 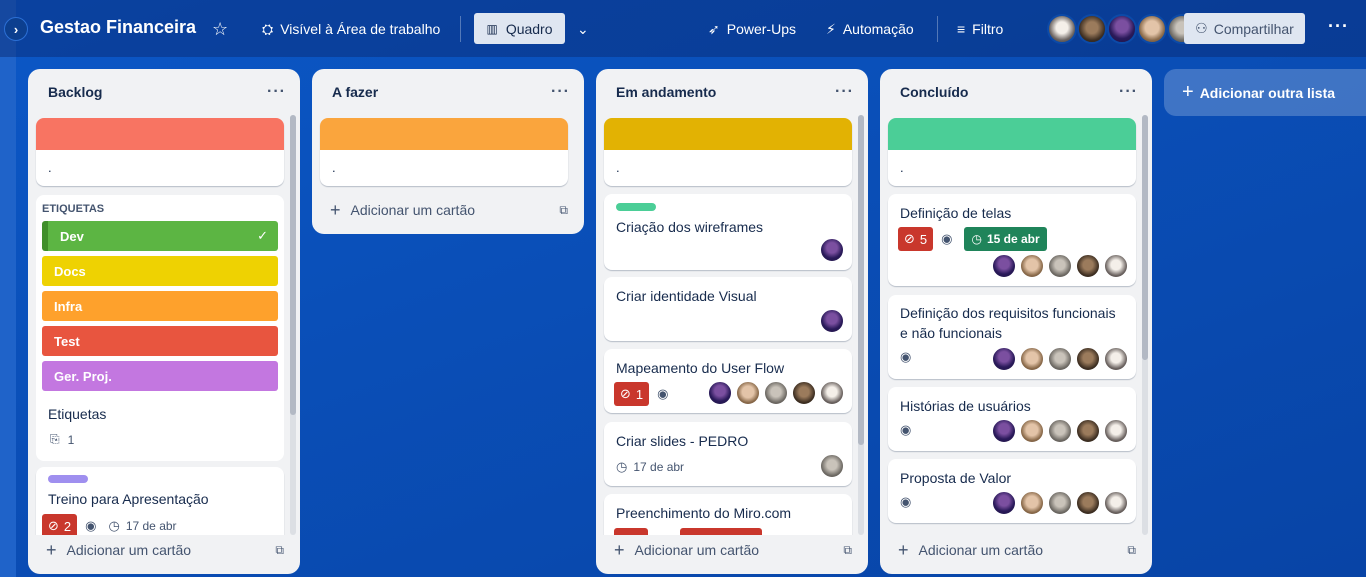 What do you see at coordinates (980, 29) in the screenshot?
I see `filter-button: ≡ Filtro` at bounding box center [980, 29].